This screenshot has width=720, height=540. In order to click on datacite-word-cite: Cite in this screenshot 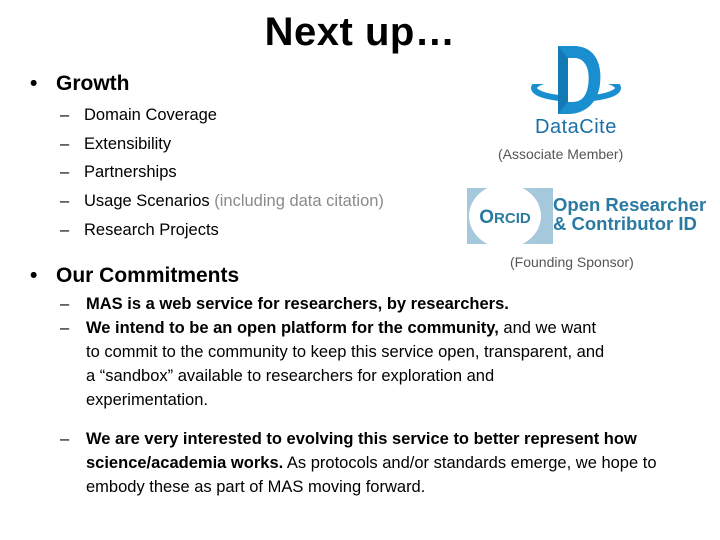, I will do `click(598, 127)`.